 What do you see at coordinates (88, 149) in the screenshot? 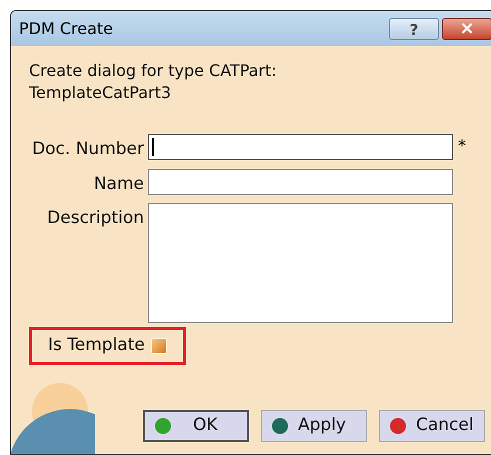
I see `field-label: Doc. Number` at bounding box center [88, 149].